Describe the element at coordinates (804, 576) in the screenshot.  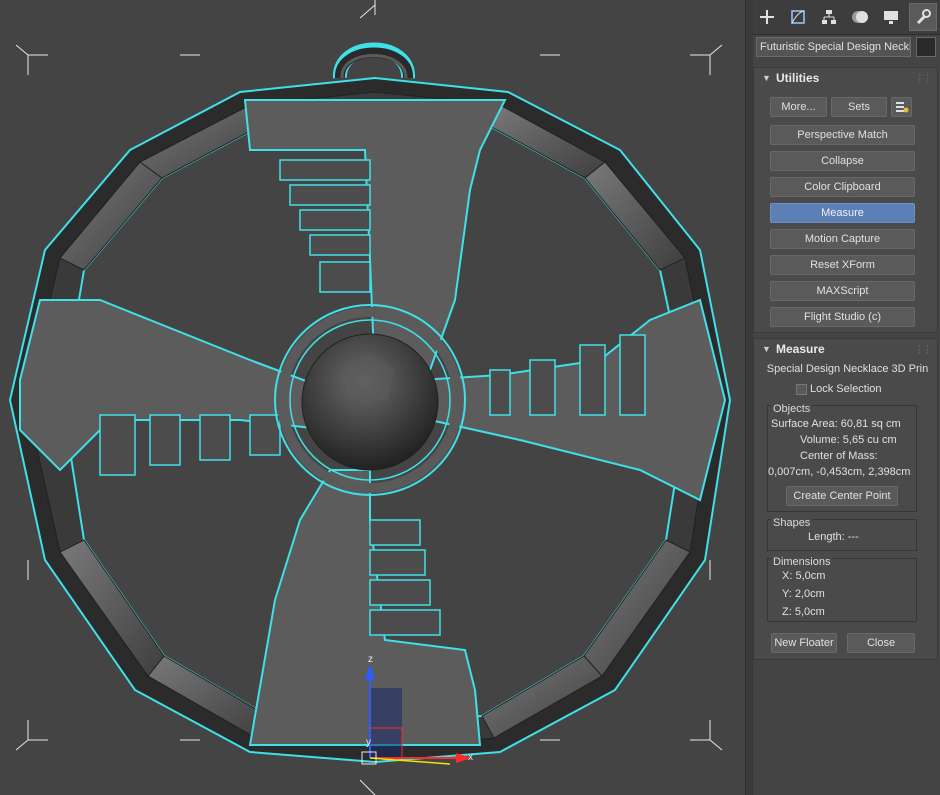
I see `dimension-x-value: X: 5,0cm` at that location.